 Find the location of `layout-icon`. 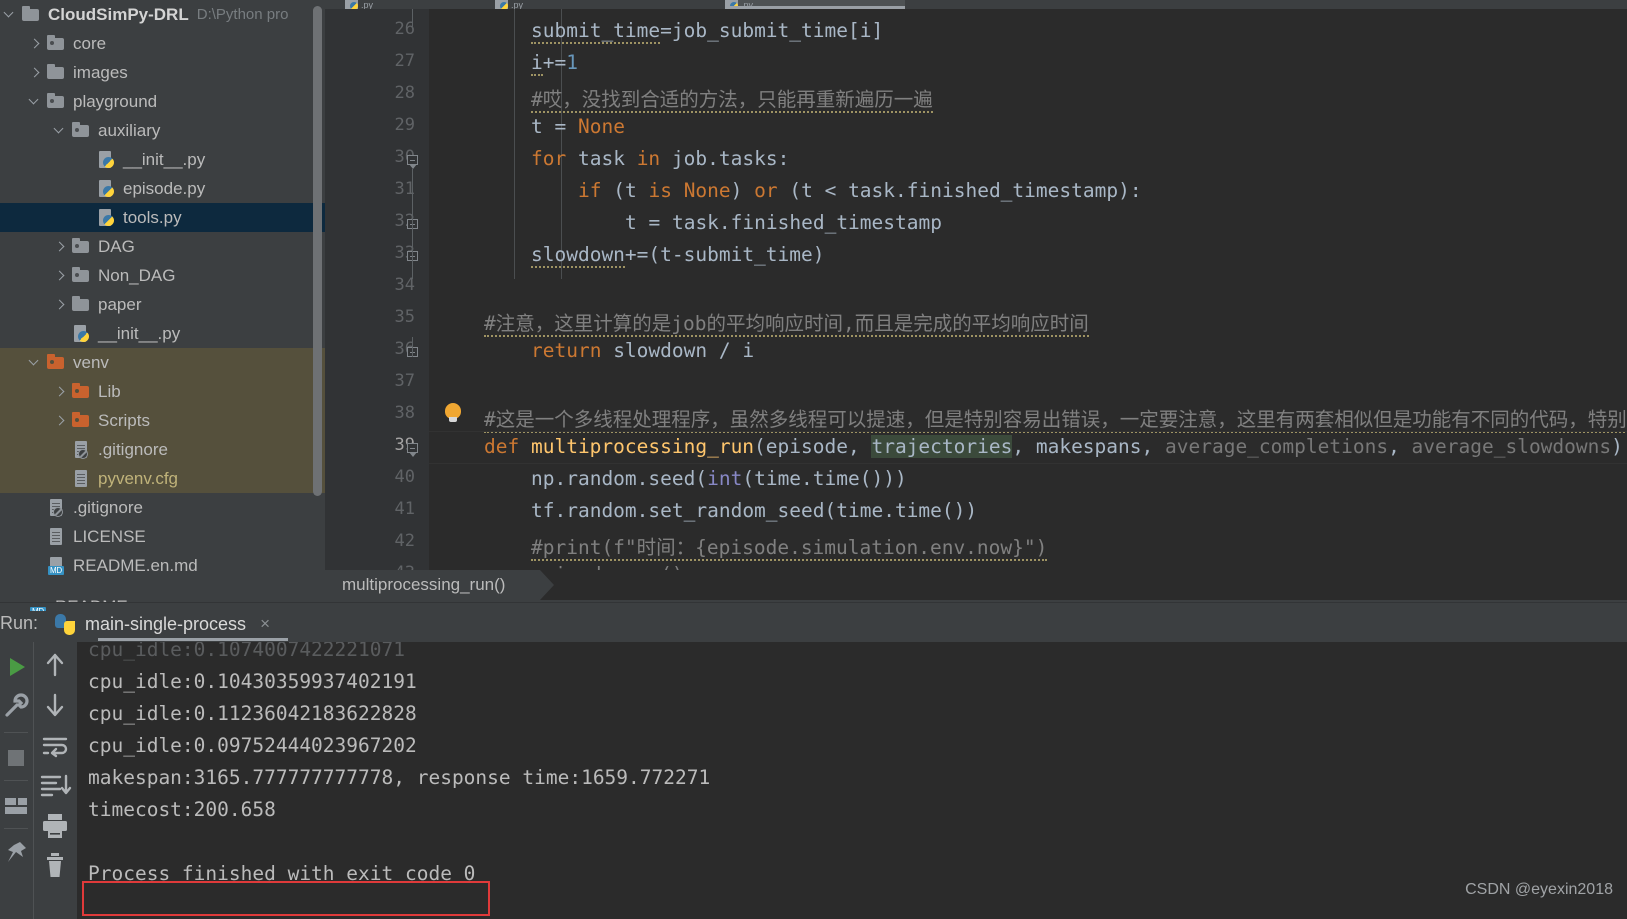

layout-icon is located at coordinates (16, 806).